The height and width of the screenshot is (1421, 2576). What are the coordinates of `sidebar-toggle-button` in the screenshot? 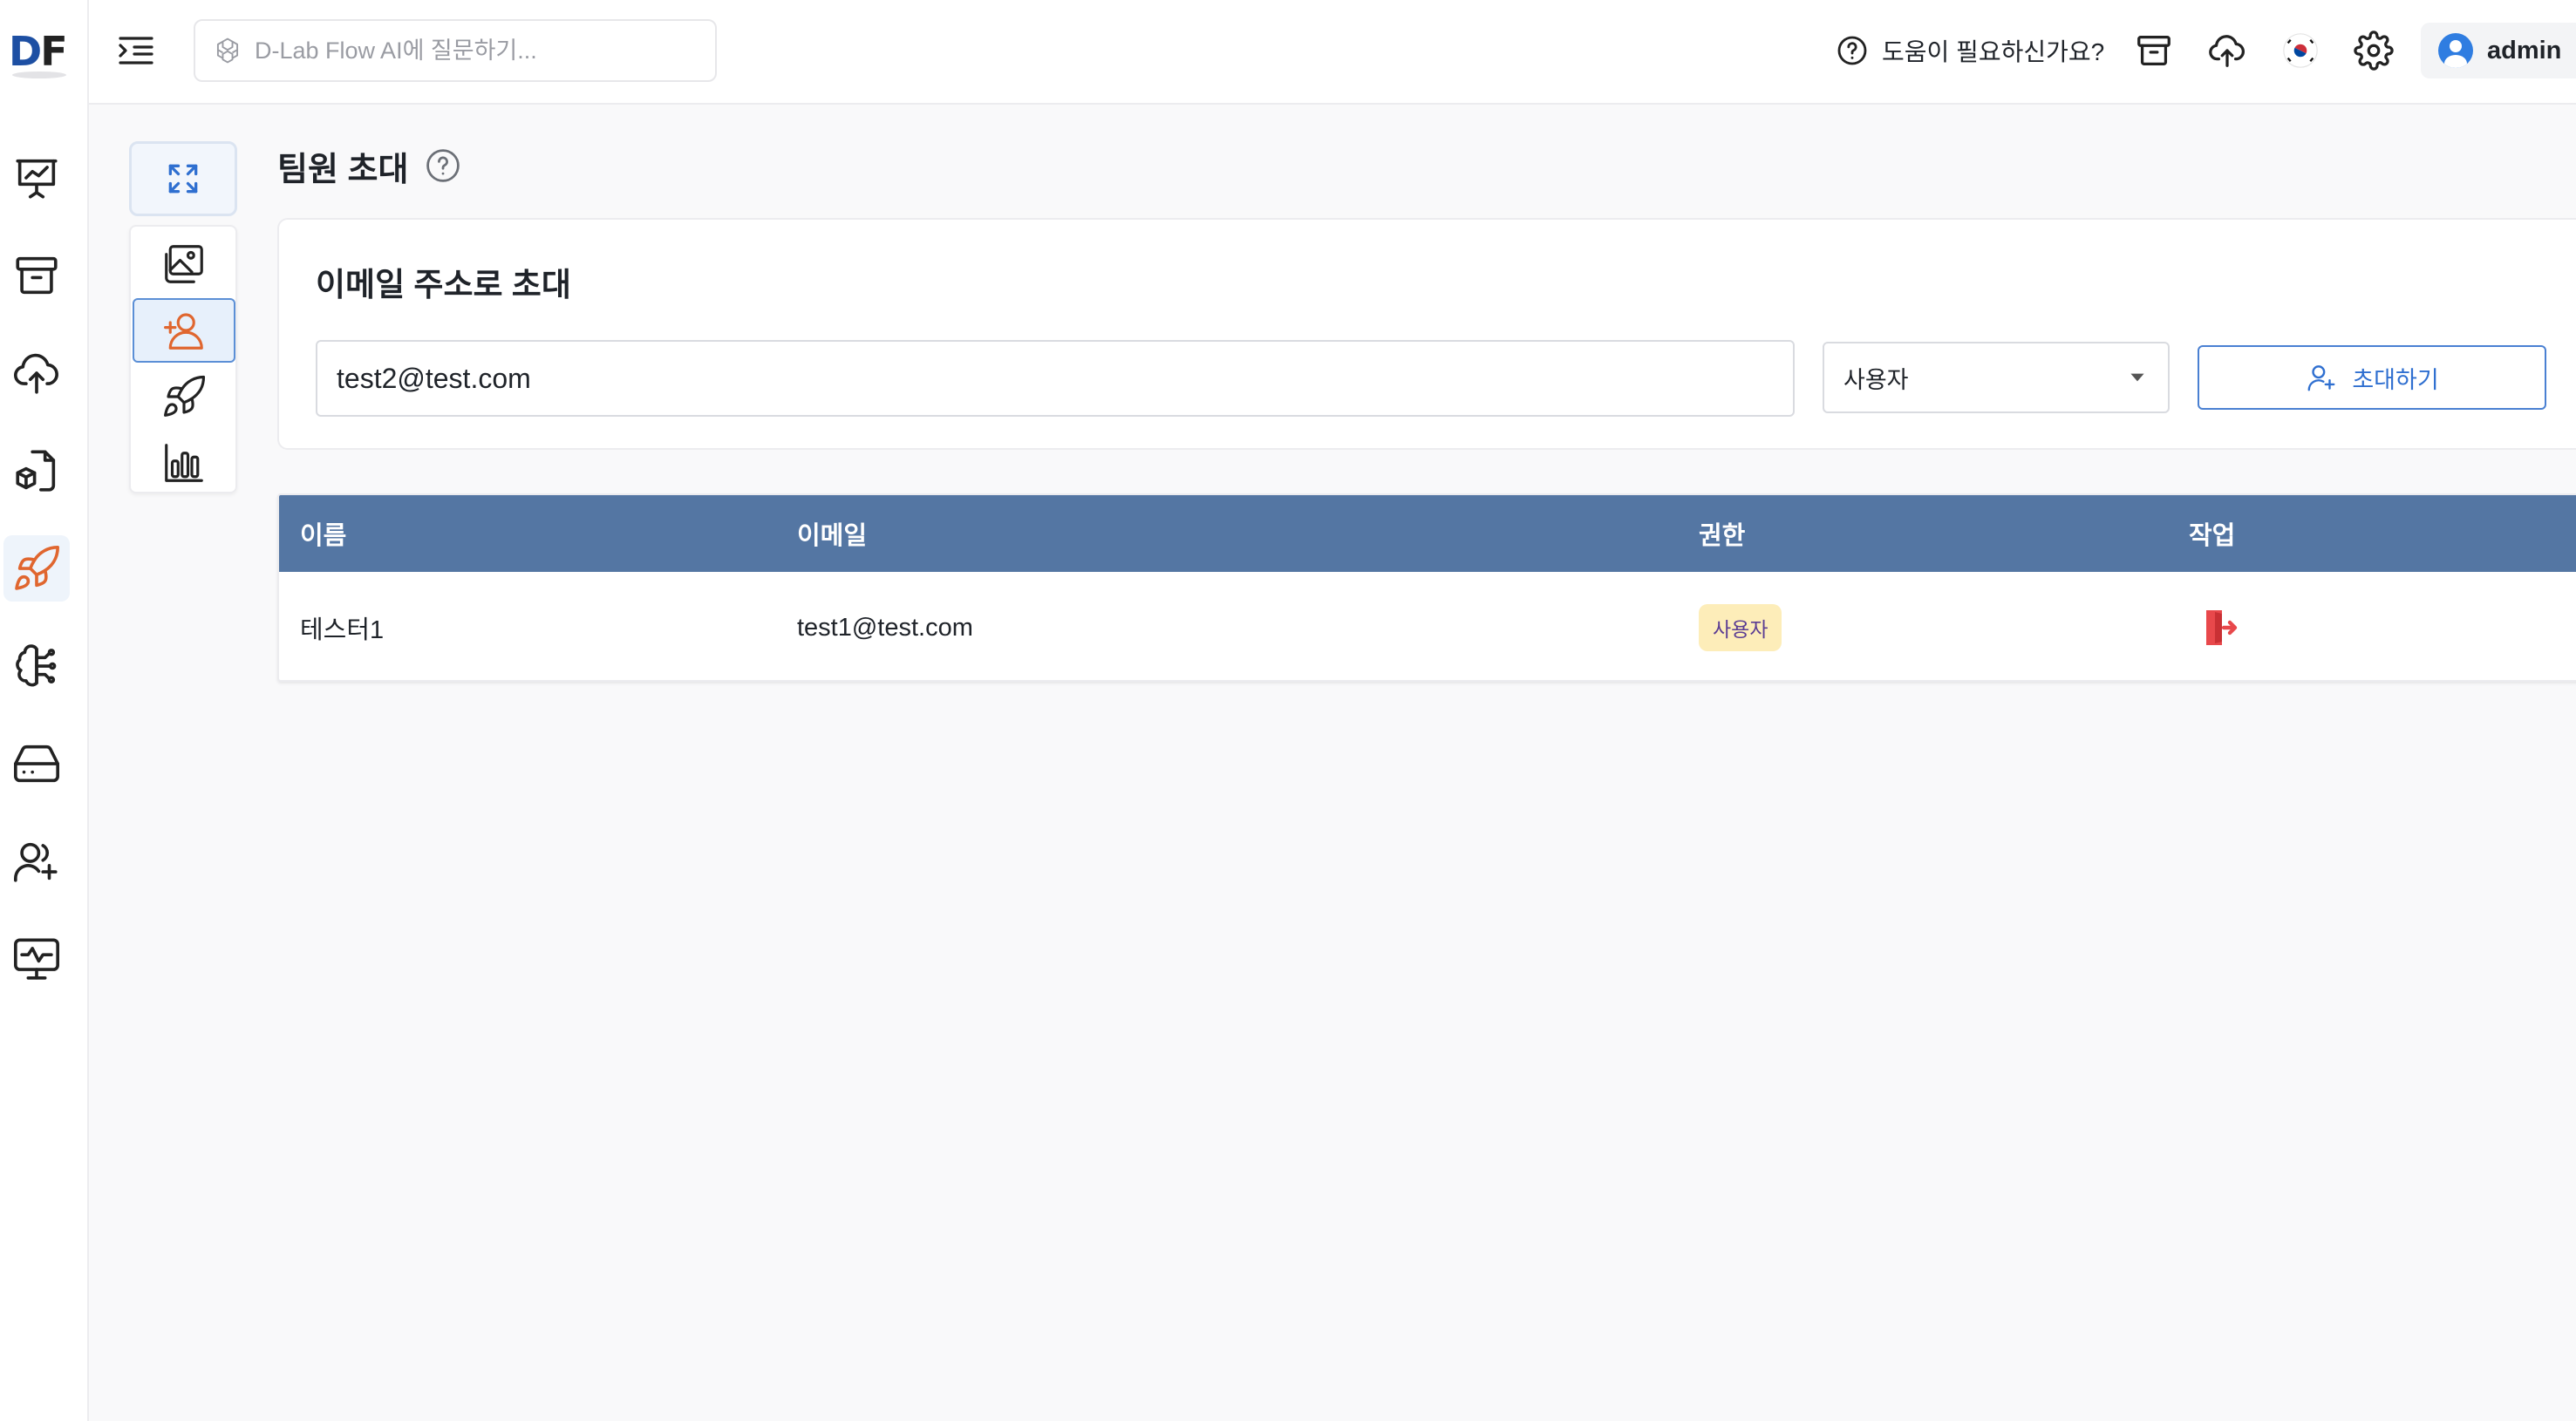 It's located at (136, 50).